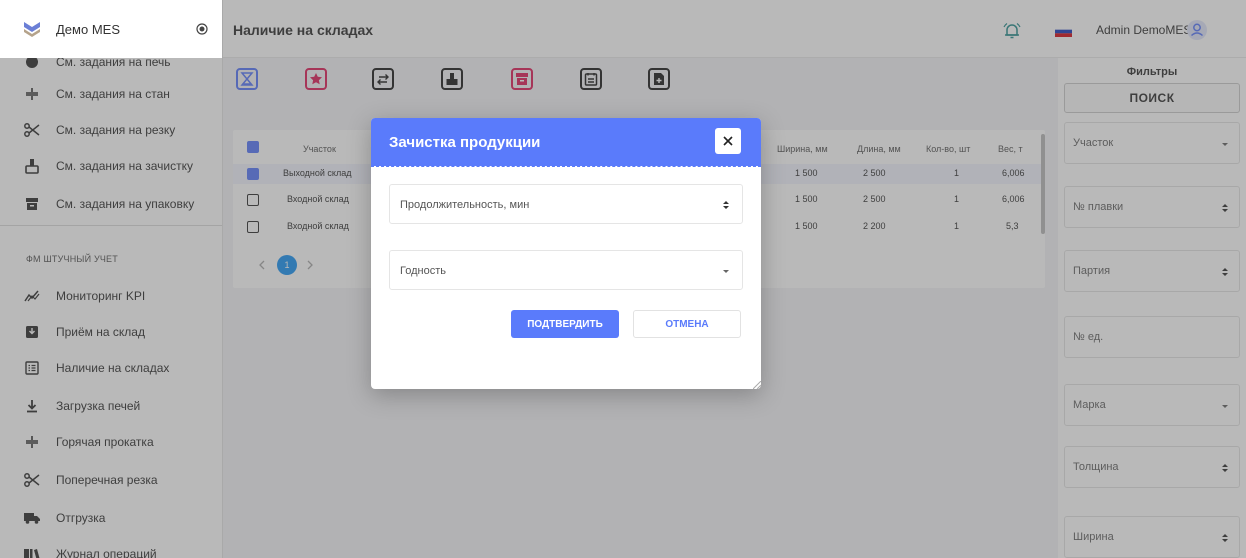 The height and width of the screenshot is (558, 1246). What do you see at coordinates (726, 271) in the screenshot?
I see `chevron-down-icon` at bounding box center [726, 271].